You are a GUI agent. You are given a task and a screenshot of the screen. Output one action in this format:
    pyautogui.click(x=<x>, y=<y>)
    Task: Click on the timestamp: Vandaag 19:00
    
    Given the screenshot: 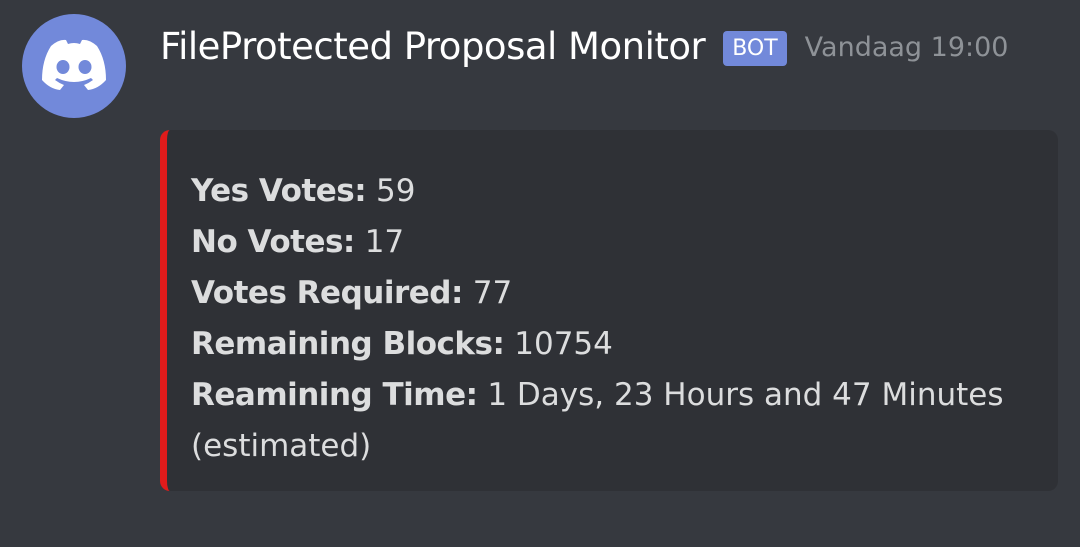 What is the action you would take?
    pyautogui.click(x=907, y=47)
    